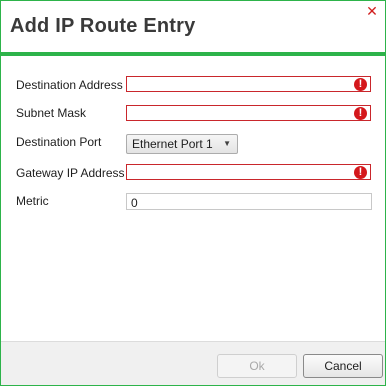 Image resolution: width=386 pixels, height=386 pixels. What do you see at coordinates (59, 142) in the screenshot?
I see `destination-port-label: Destination Port` at bounding box center [59, 142].